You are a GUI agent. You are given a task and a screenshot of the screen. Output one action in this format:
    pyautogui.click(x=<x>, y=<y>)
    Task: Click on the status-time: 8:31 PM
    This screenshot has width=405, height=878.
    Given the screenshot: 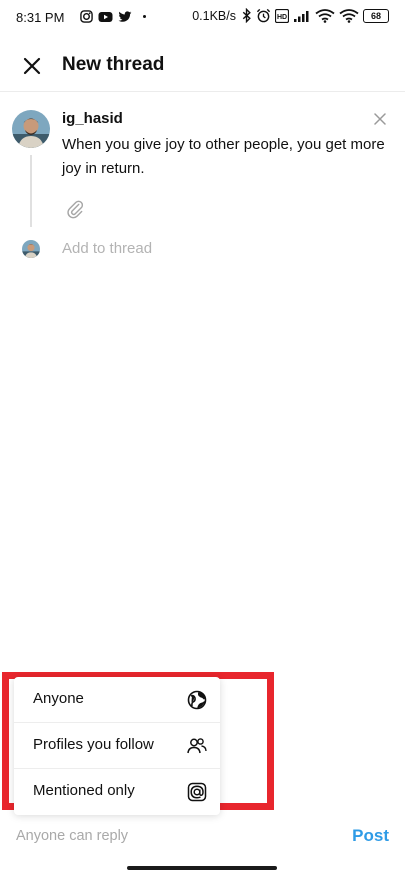 What is the action you would take?
    pyautogui.click(x=40, y=17)
    